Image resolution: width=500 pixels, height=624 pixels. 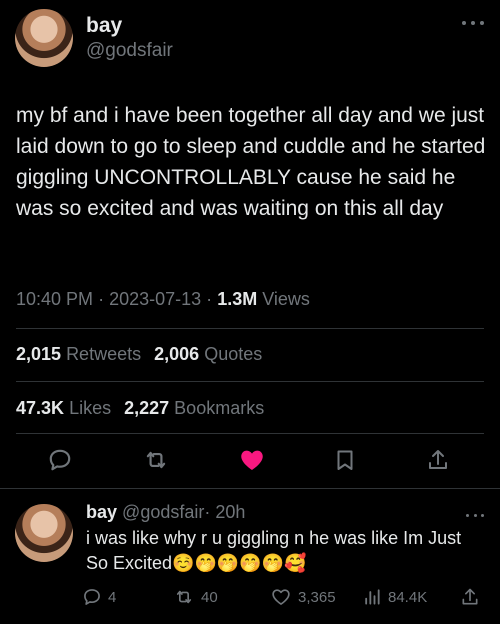 What do you see at coordinates (44, 38) in the screenshot?
I see `avatar` at bounding box center [44, 38].